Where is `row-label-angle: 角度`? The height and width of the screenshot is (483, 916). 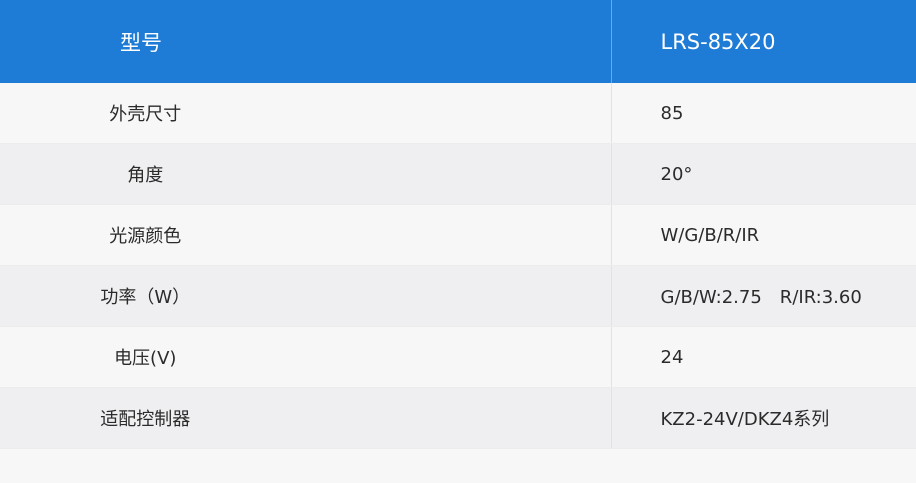
row-label-angle: 角度 is located at coordinates (306, 174).